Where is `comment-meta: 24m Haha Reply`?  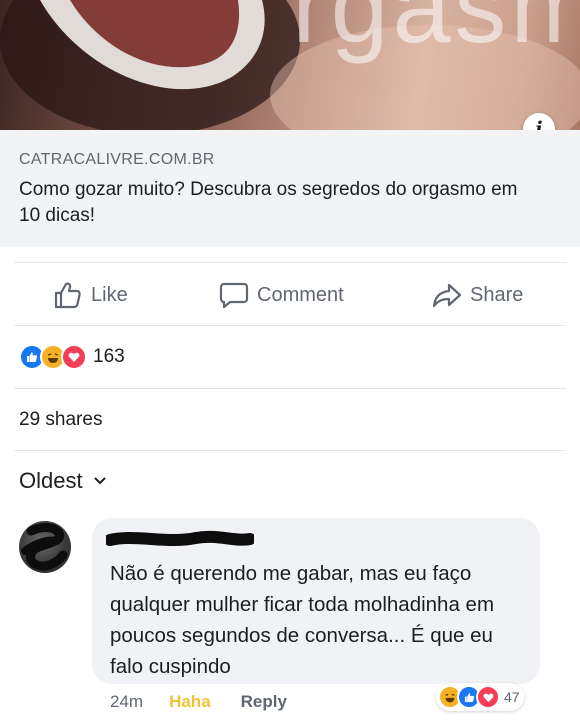
comment-meta: 24m Haha Reply is located at coordinates (198, 702).